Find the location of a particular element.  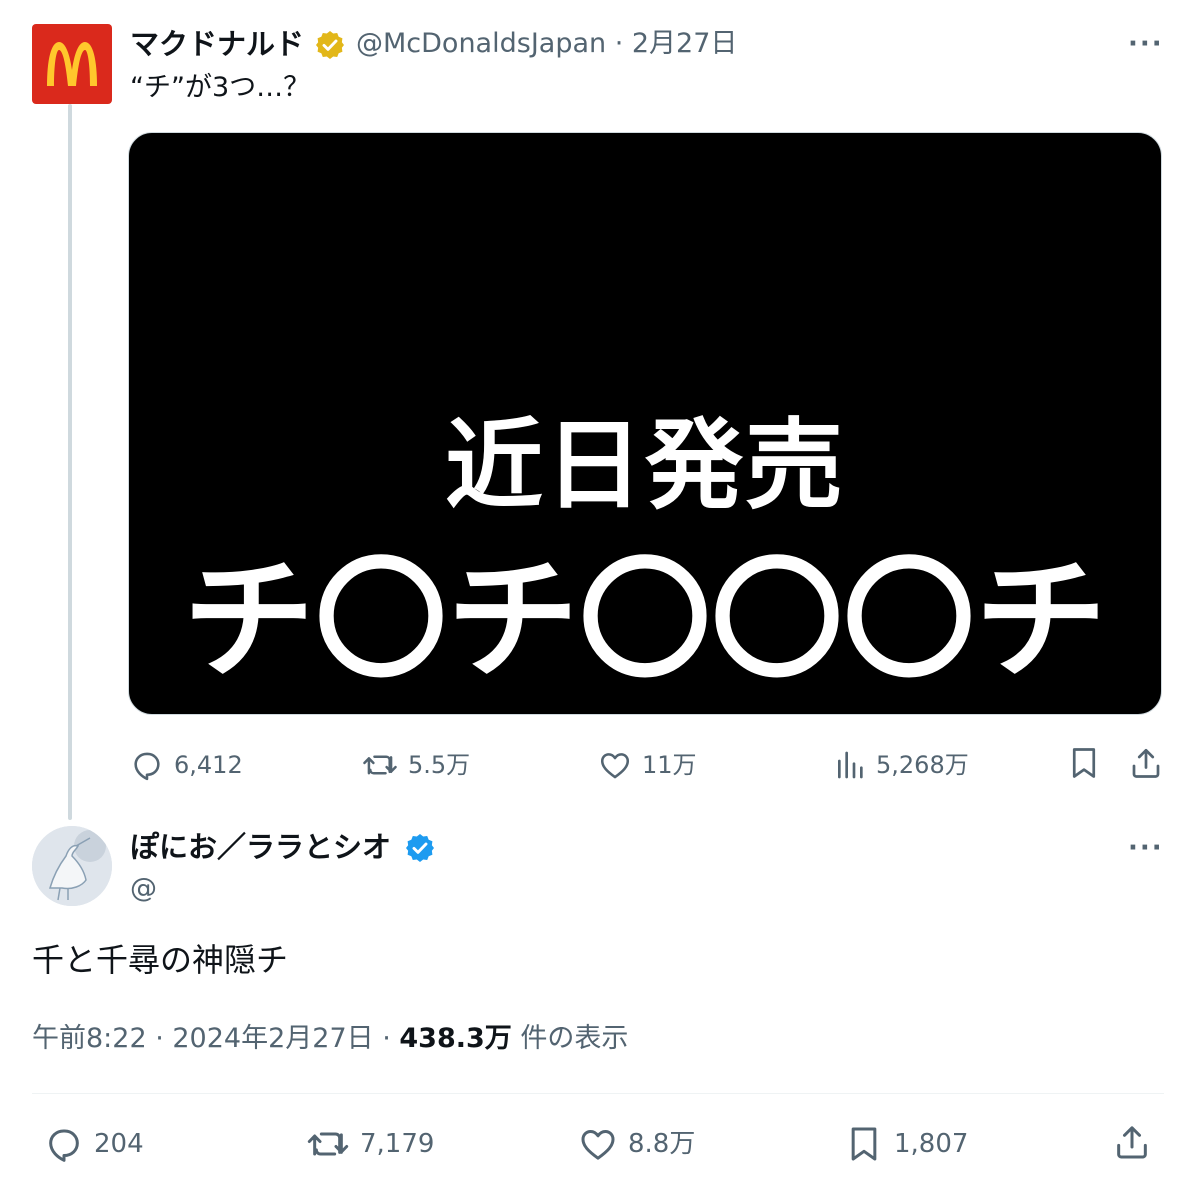

main-bookmark-button: 1,807 is located at coordinates (906, 1144).